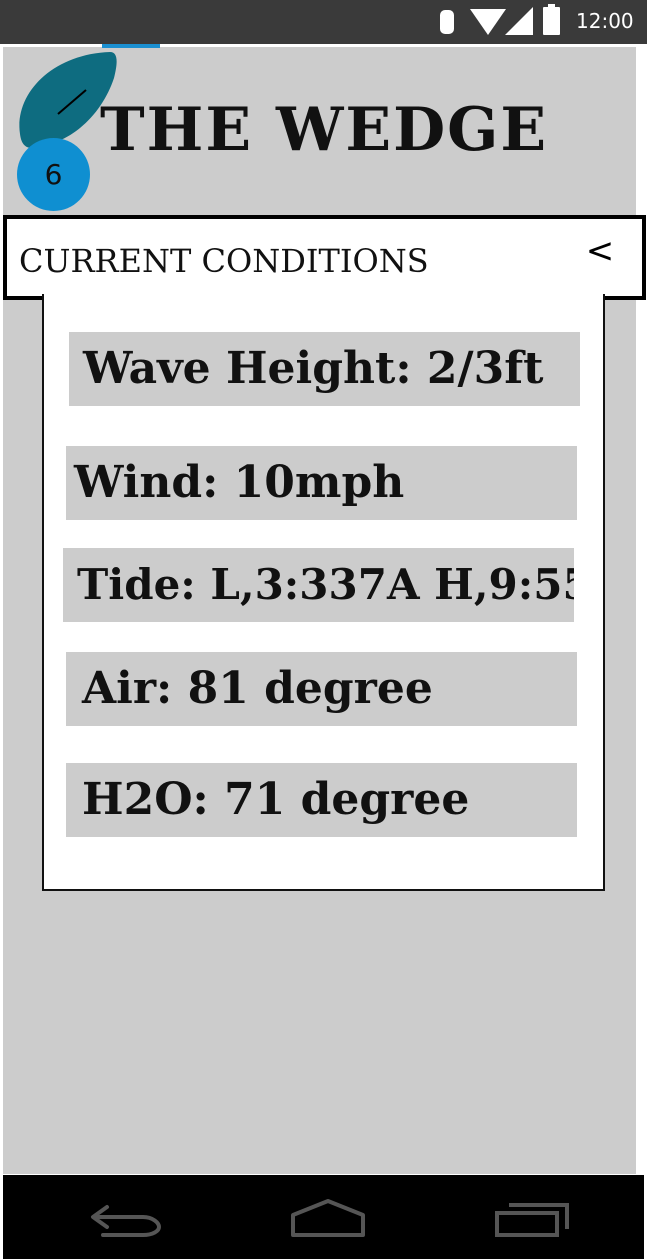  I want to click on status-clock: 12:00, so click(605, 21).